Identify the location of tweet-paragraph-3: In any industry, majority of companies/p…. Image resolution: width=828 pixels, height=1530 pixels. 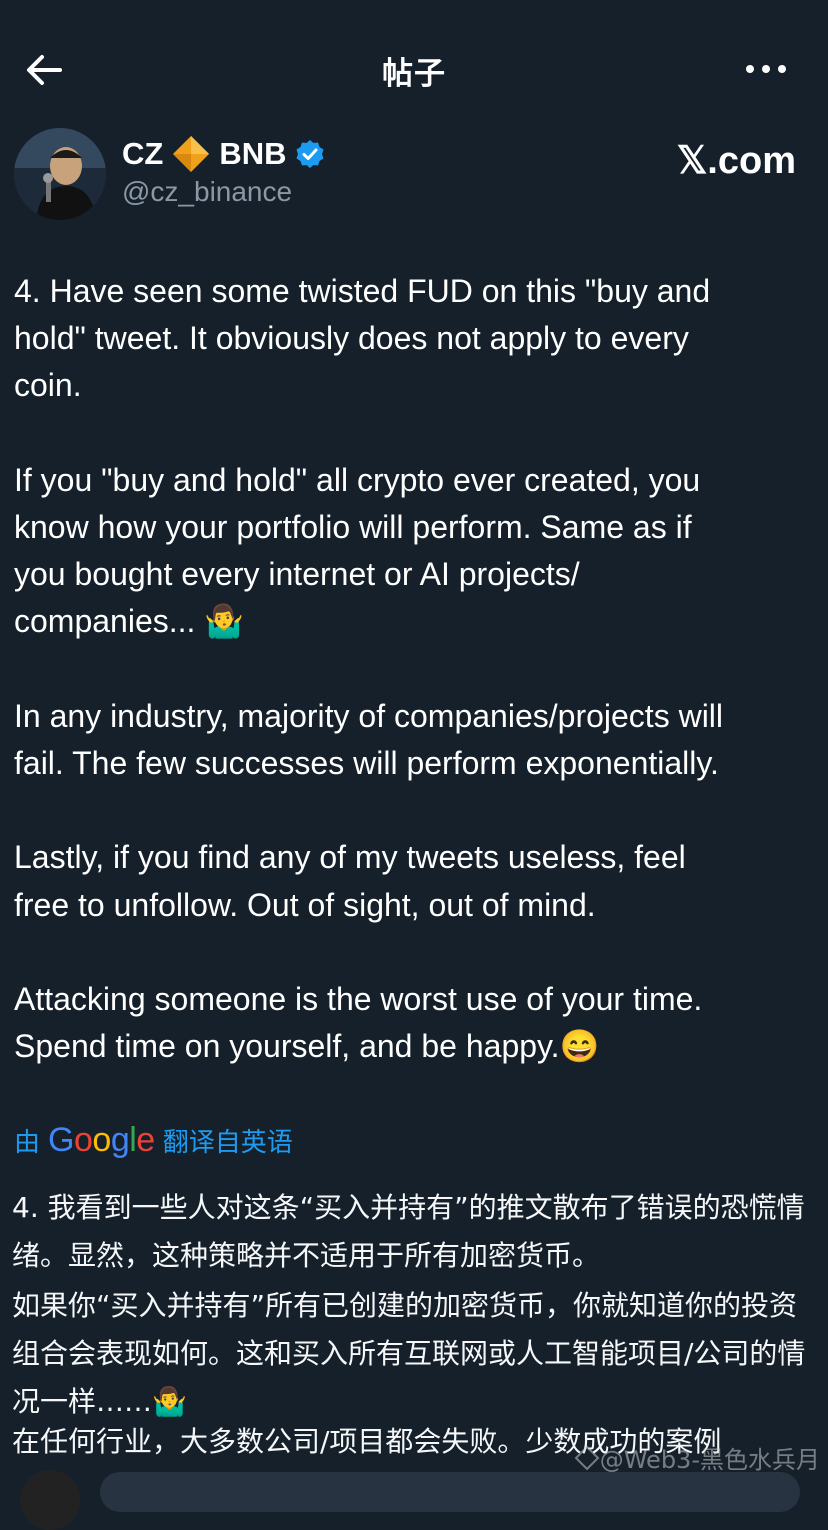
(369, 739).